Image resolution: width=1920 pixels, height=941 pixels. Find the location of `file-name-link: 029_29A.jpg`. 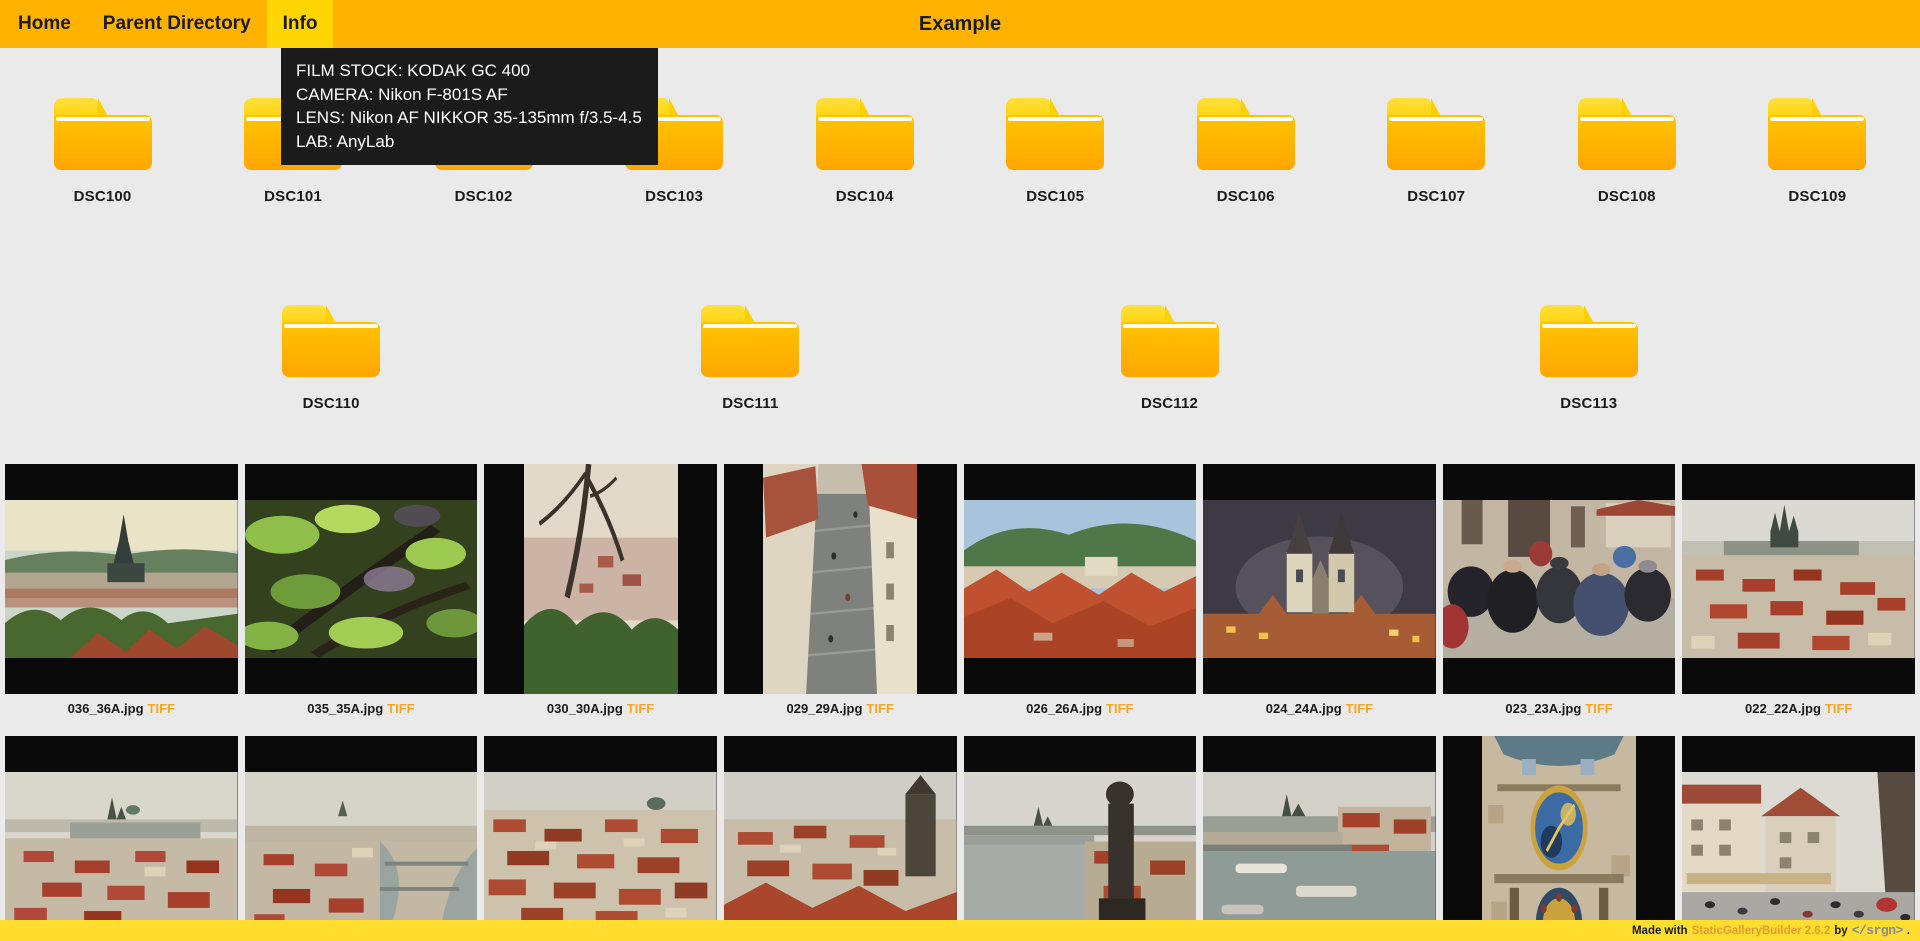

file-name-link: 029_29A.jpg is located at coordinates (825, 708).